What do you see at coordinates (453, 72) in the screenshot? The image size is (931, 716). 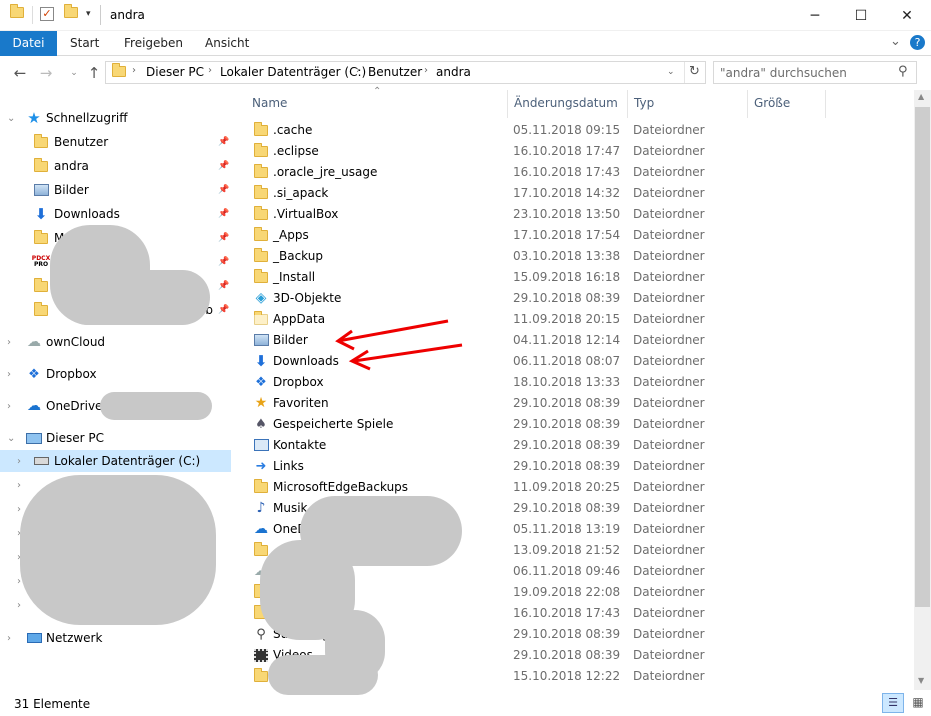 I see `breadcrumb-andra: andra` at bounding box center [453, 72].